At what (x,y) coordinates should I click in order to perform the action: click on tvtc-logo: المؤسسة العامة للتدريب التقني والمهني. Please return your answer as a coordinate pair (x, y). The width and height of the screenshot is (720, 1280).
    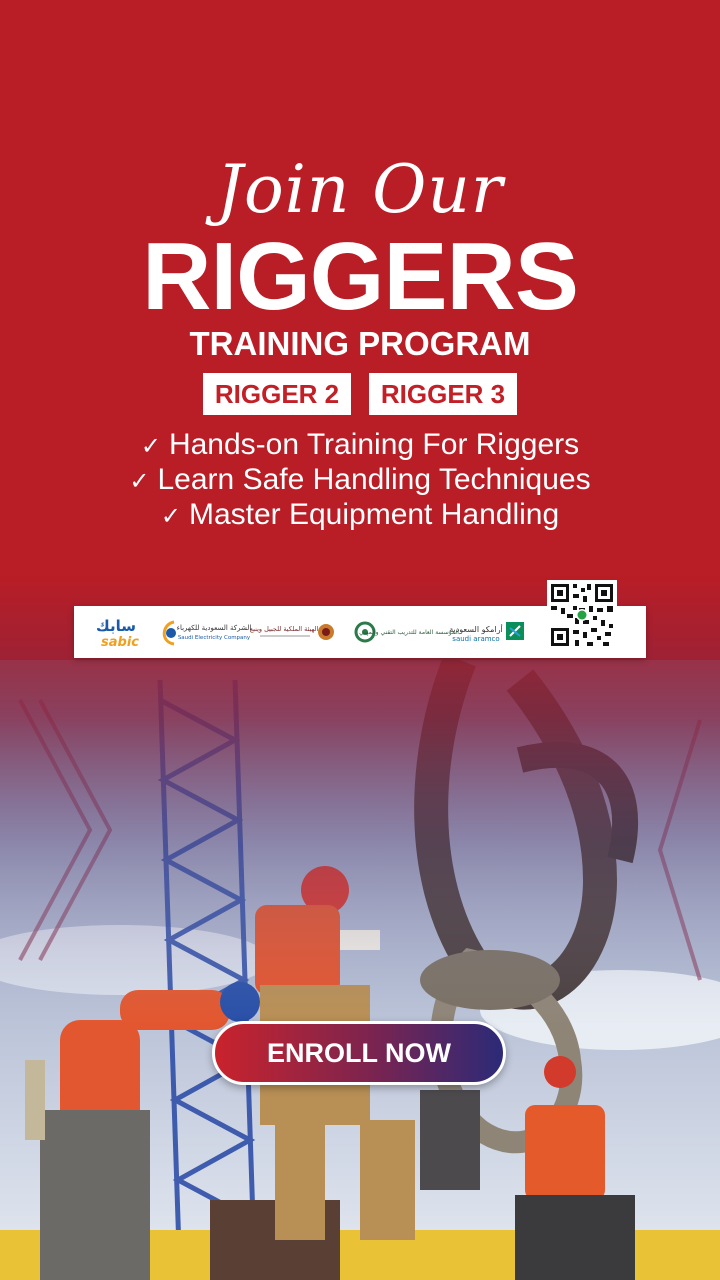
    Looking at the image, I should click on (406, 632).